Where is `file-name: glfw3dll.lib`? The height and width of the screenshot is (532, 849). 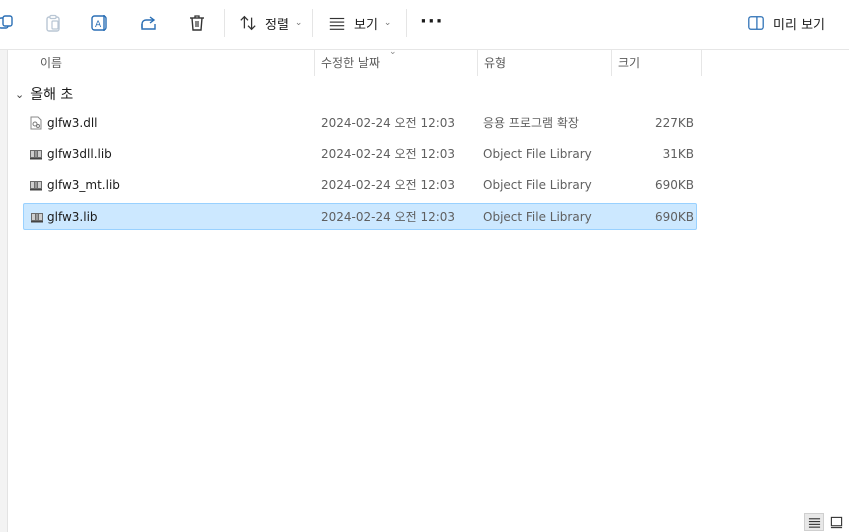 file-name: glfw3dll.lib is located at coordinates (79, 154).